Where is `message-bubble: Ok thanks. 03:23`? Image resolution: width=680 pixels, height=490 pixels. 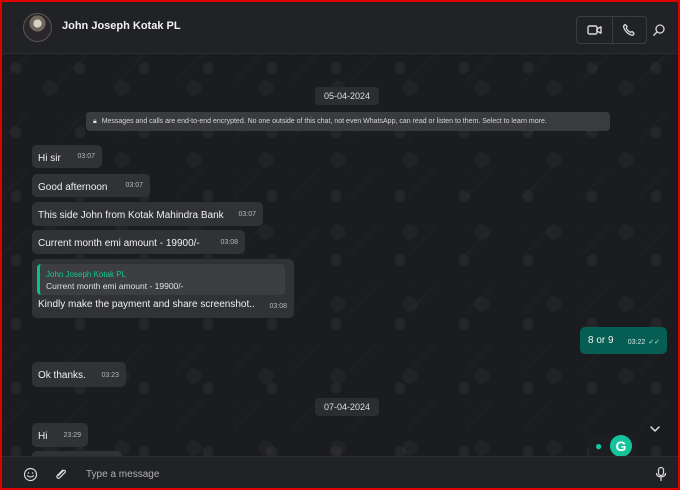
message-bubble: Ok thanks. 03:23 is located at coordinates (79, 374).